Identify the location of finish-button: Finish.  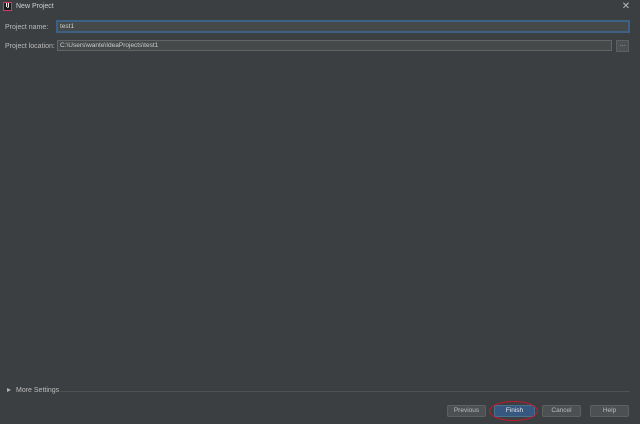
(514, 411).